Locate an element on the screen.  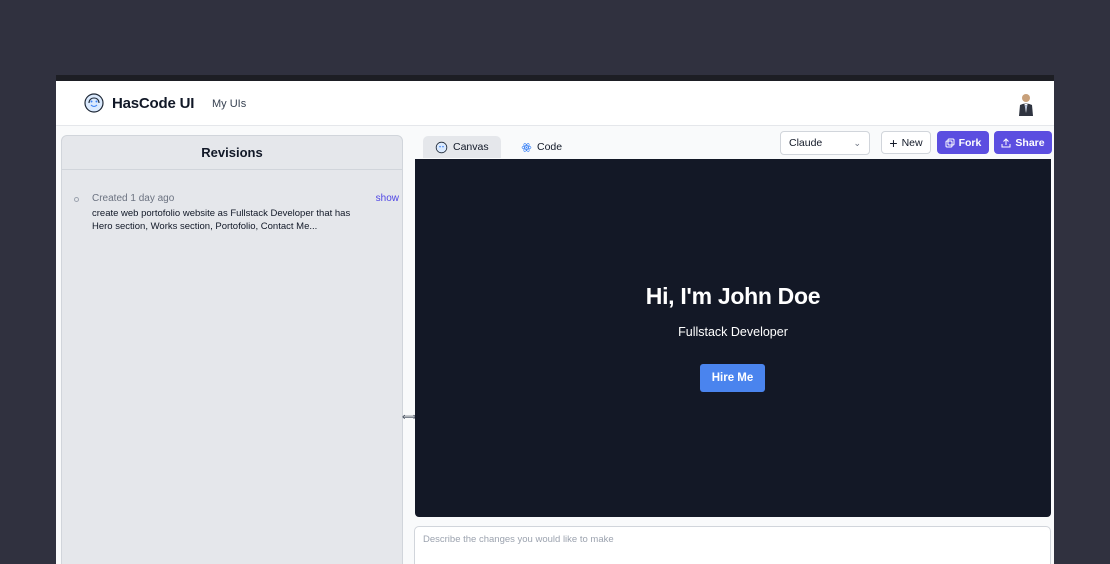
user-avatar is located at coordinates (1026, 104).